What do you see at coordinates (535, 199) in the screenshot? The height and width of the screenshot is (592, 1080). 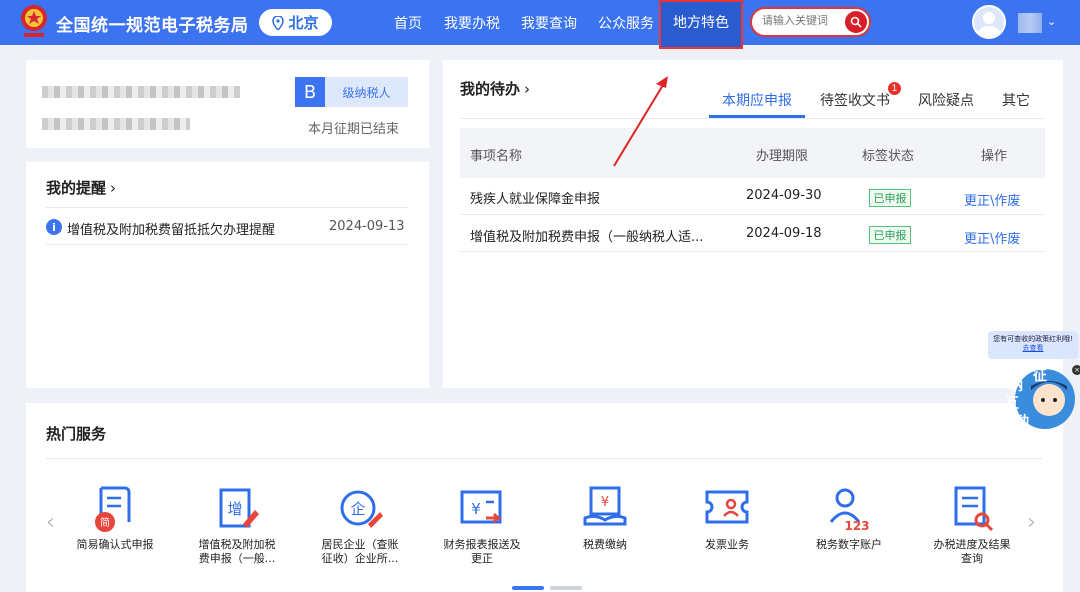 I see `row1-name: 残疾人就业保障金申报` at bounding box center [535, 199].